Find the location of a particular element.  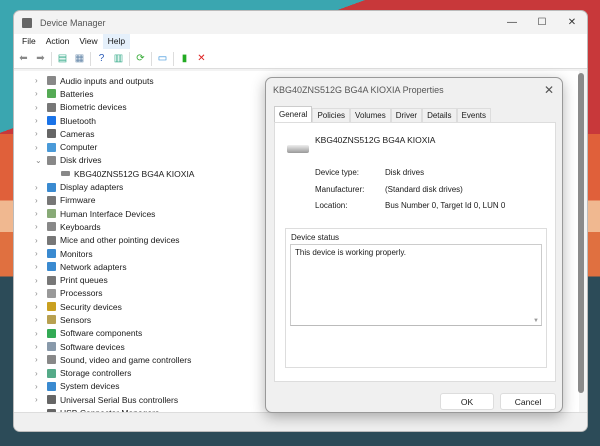

tree-item-label: Computer is located at coordinates (79, 147).